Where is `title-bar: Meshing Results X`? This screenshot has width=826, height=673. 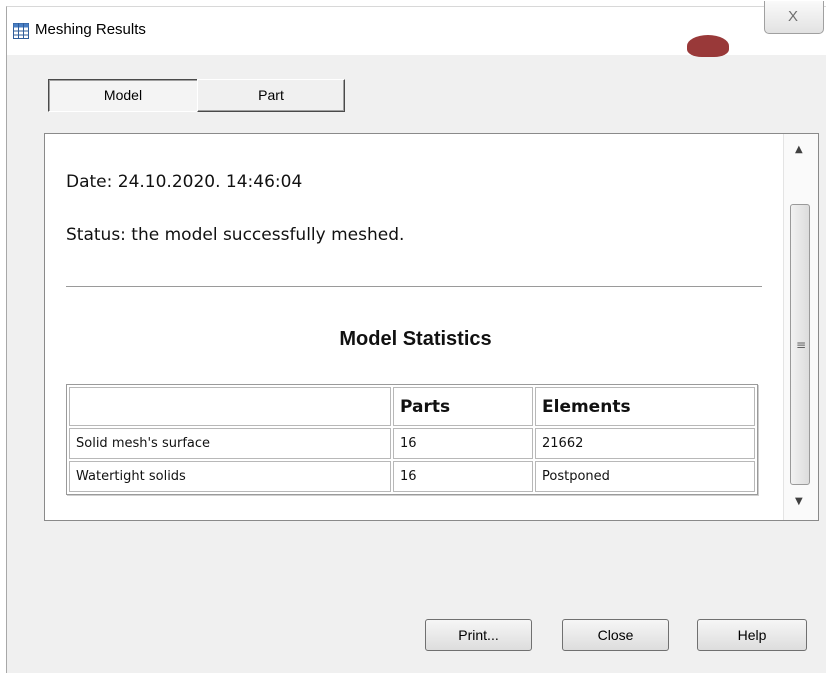
title-bar: Meshing Results X is located at coordinates (416, 29).